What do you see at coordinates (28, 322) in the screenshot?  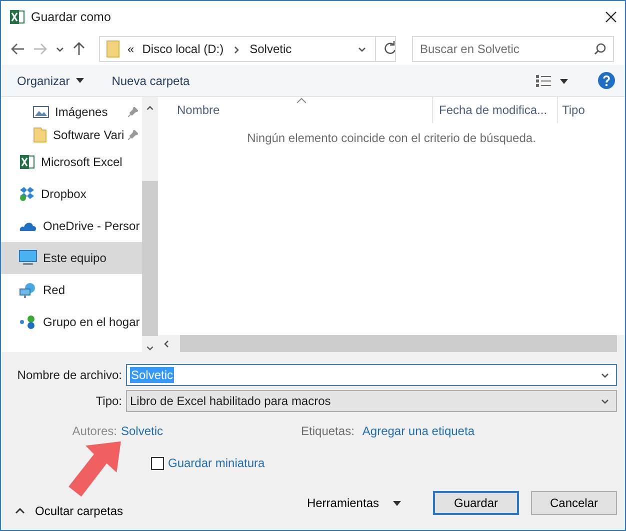 I see `homegroup-icon` at bounding box center [28, 322].